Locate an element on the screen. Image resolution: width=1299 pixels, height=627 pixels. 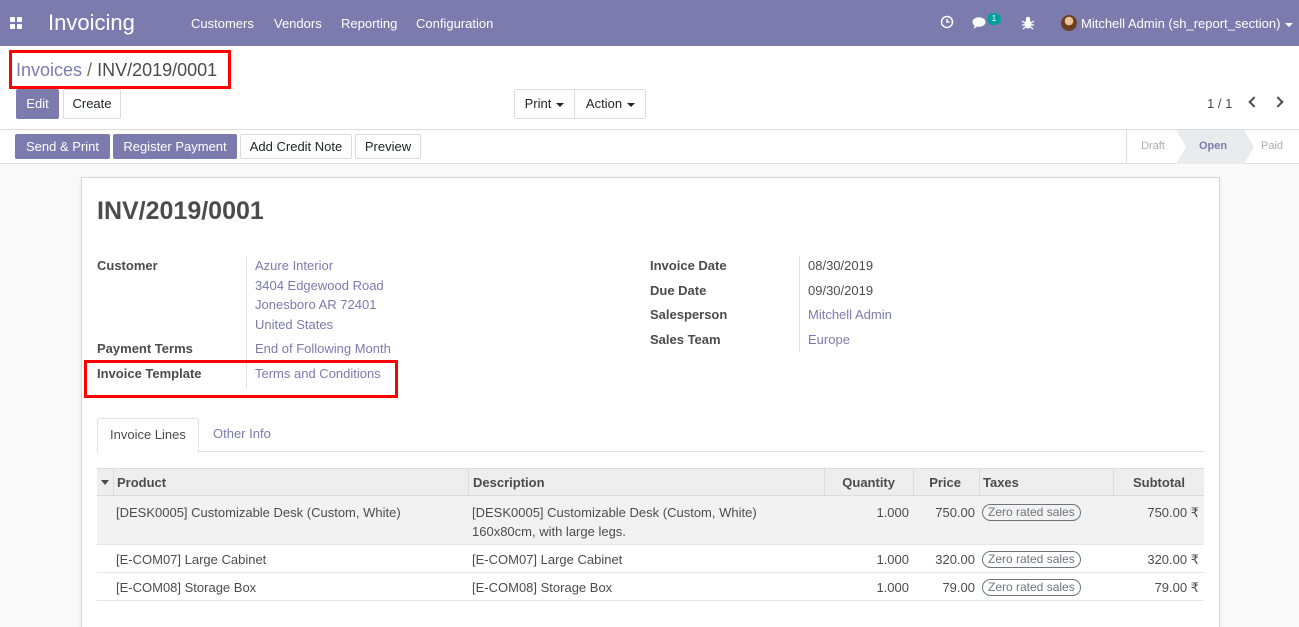
menu-configuration: Configuration is located at coordinates (454, 23).